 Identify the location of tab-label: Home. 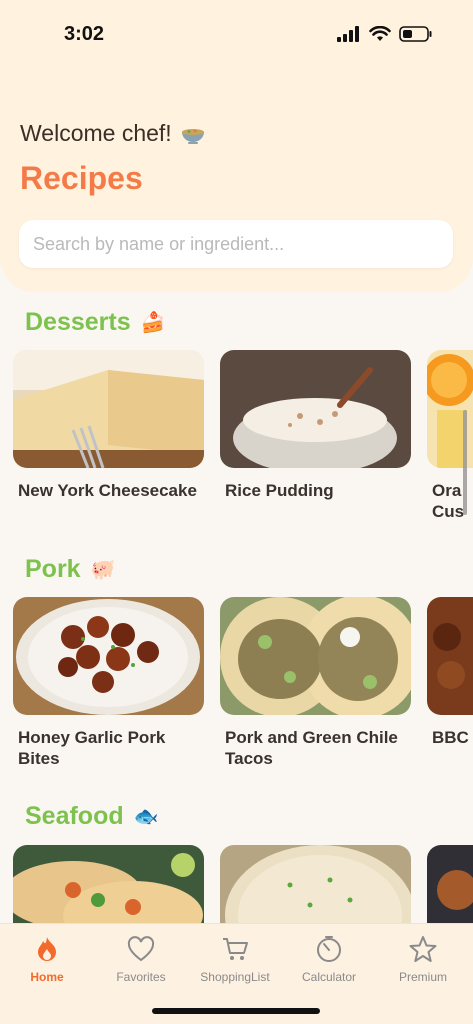
(47, 977).